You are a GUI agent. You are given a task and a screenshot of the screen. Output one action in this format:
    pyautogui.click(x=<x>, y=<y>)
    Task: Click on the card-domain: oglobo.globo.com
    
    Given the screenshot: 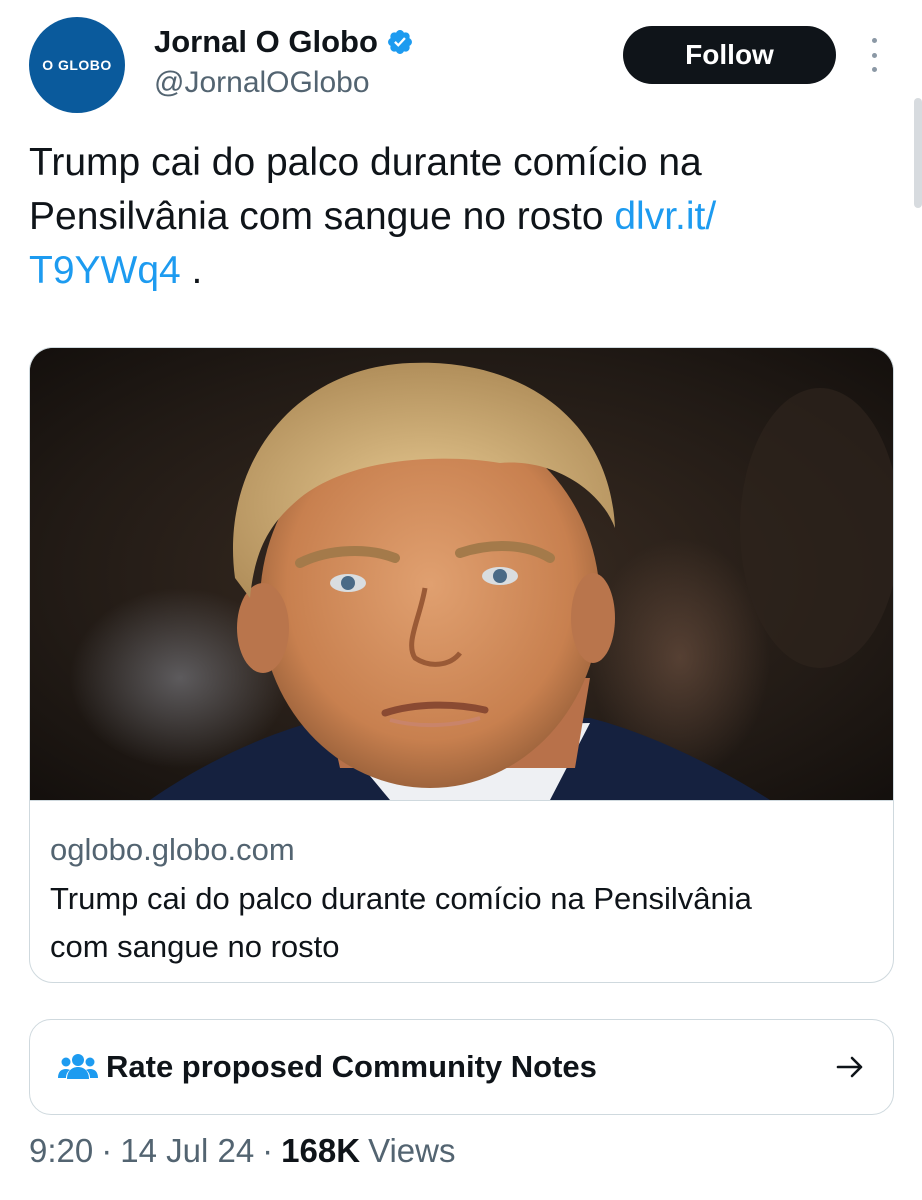 What is the action you would take?
    pyautogui.click(x=172, y=849)
    